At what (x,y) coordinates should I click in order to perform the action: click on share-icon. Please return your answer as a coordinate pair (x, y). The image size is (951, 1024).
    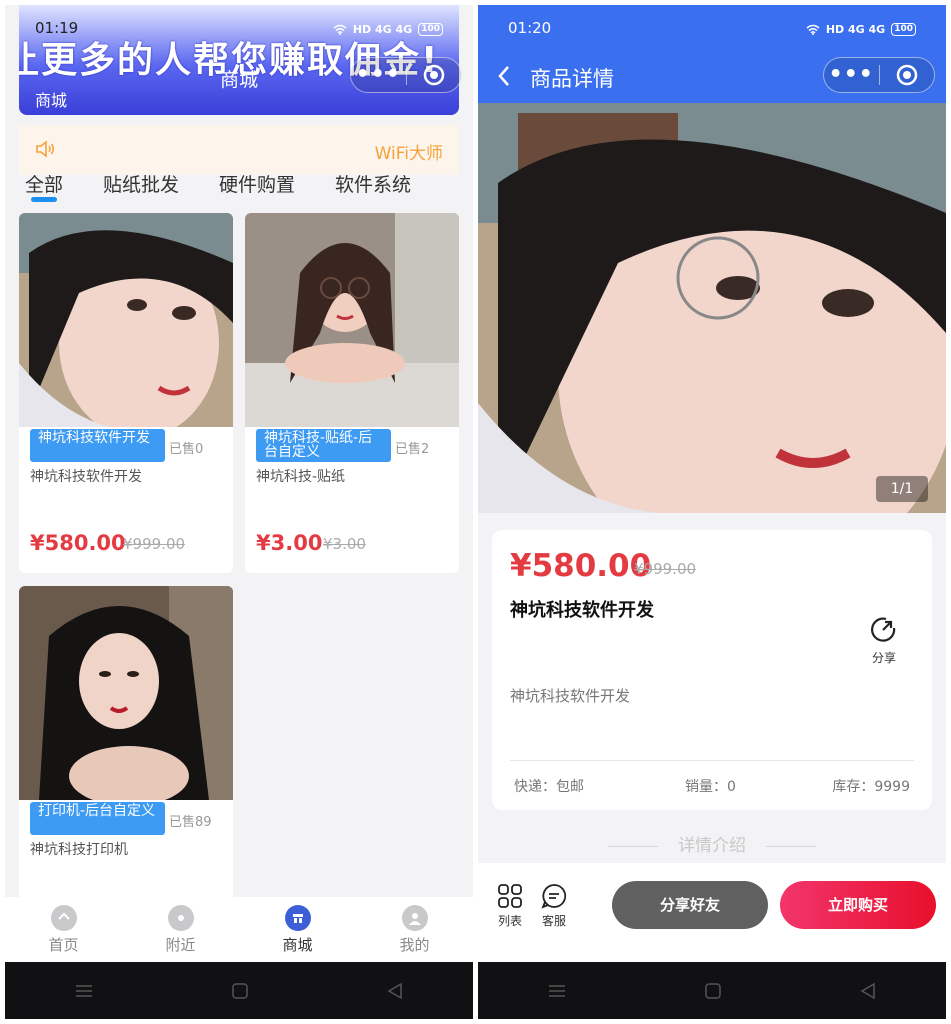
    Looking at the image, I should click on (883, 629).